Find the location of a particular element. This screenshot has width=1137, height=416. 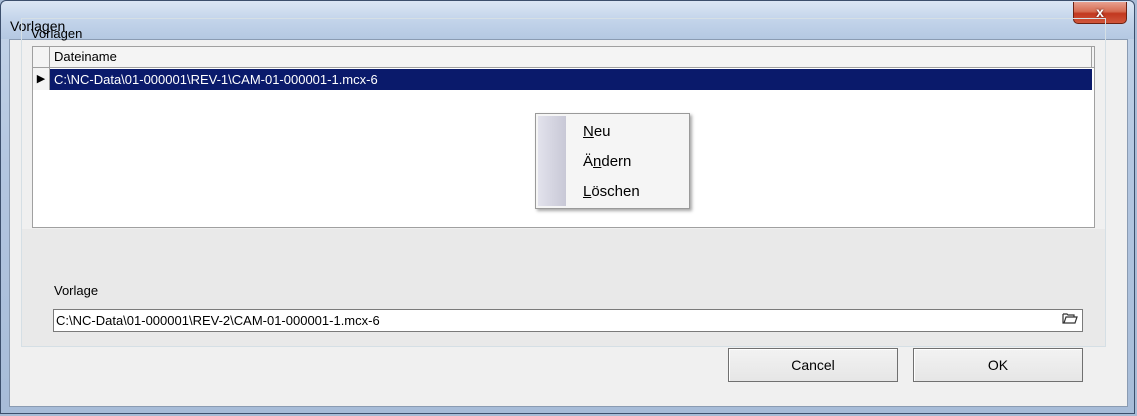

current-row-arrow-icon: ▶ is located at coordinates (41, 79).